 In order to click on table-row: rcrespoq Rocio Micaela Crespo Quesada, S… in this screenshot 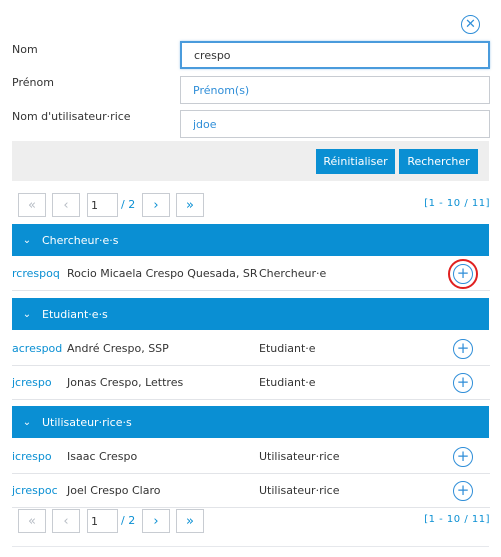, I will do `click(251, 274)`.